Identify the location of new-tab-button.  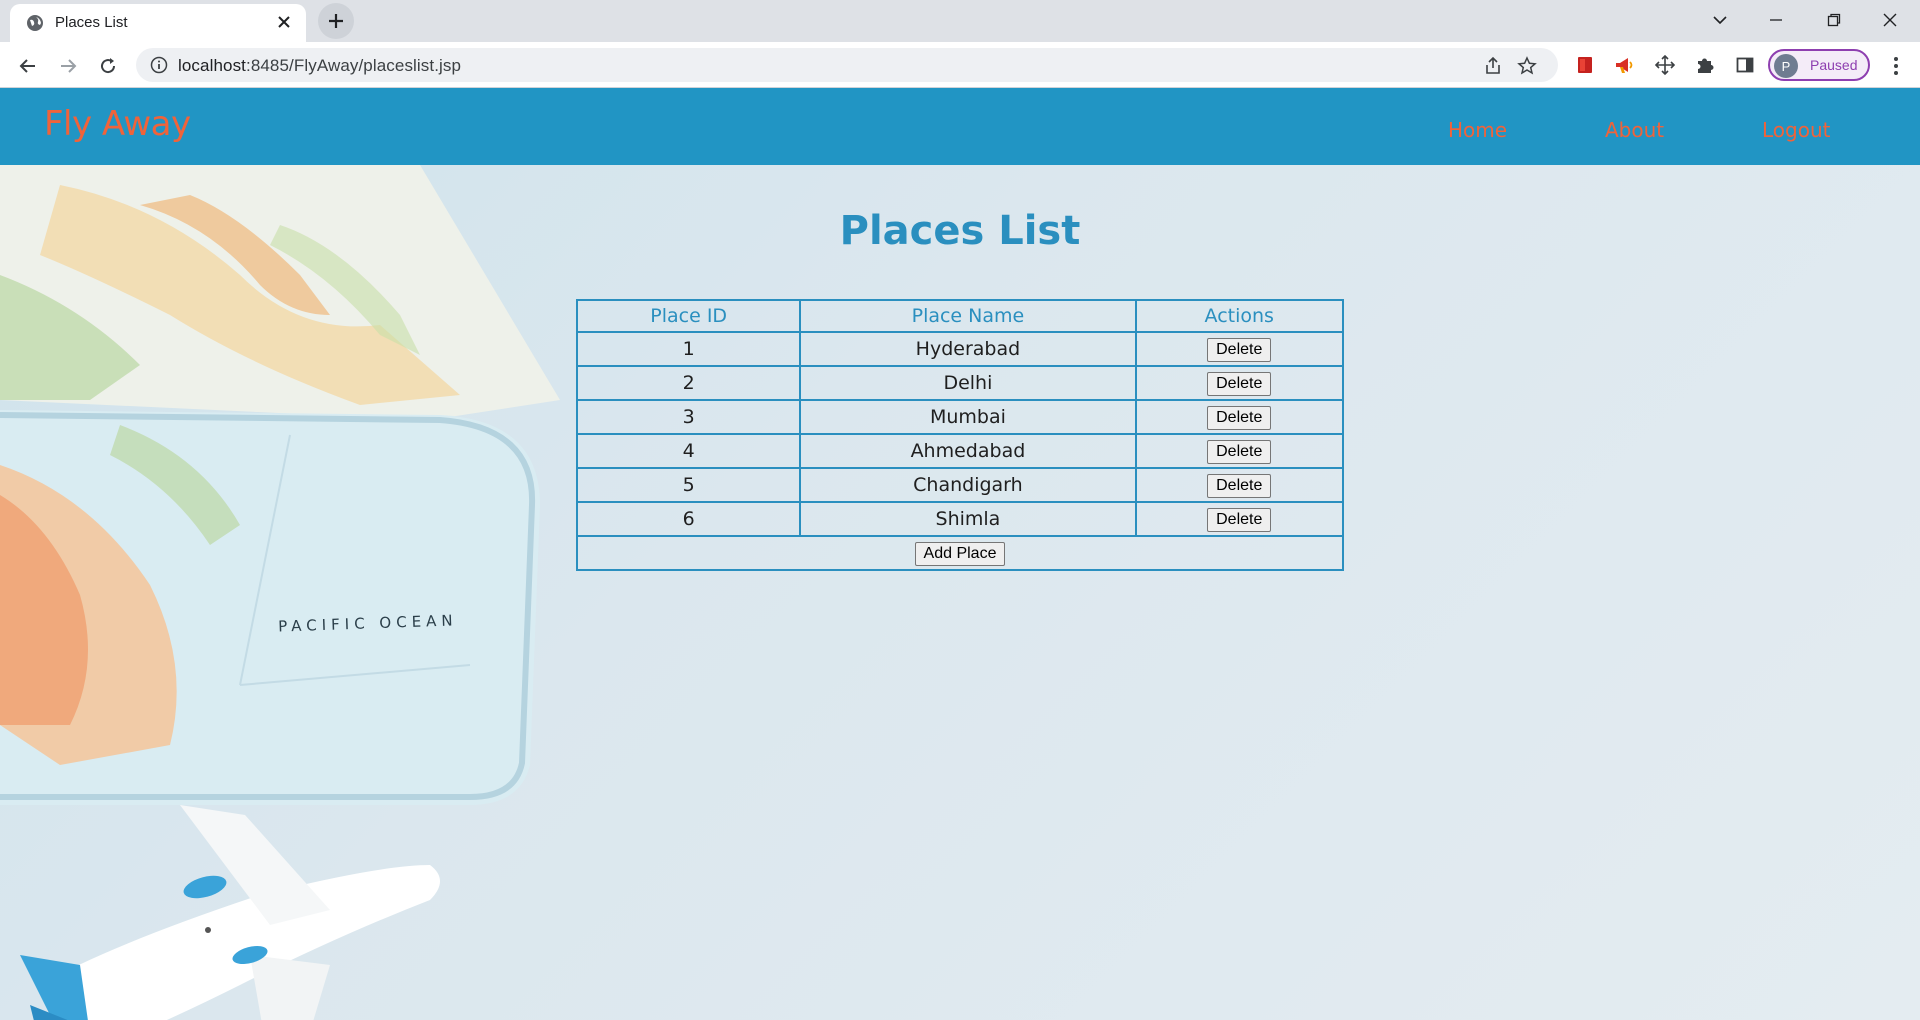
(336, 21).